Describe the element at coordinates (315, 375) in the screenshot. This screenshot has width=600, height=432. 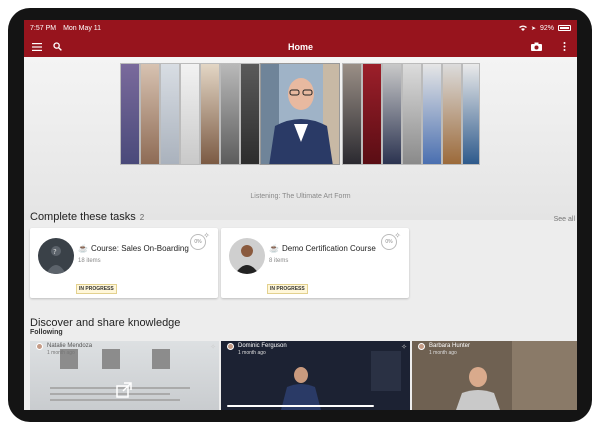
I see `feed-card: Dominic Ferguson 1 month ago ✧` at that location.